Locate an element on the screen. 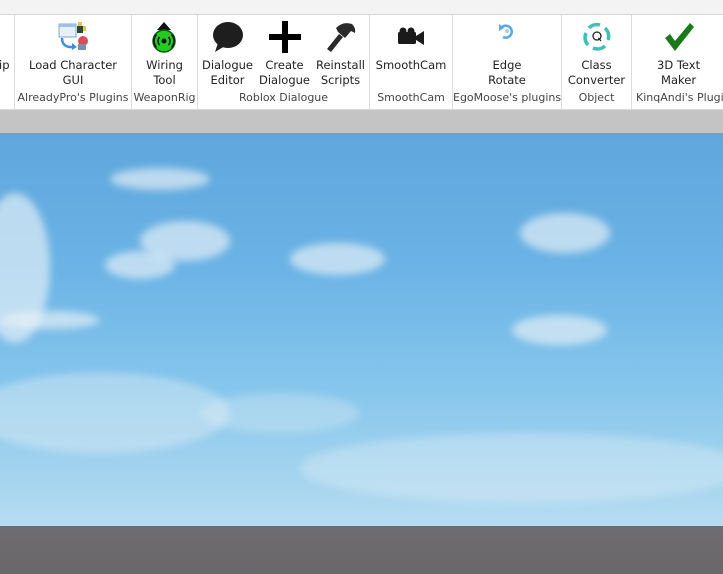 This screenshot has width=723, height=574. wiring-tool-icon is located at coordinates (164, 37).